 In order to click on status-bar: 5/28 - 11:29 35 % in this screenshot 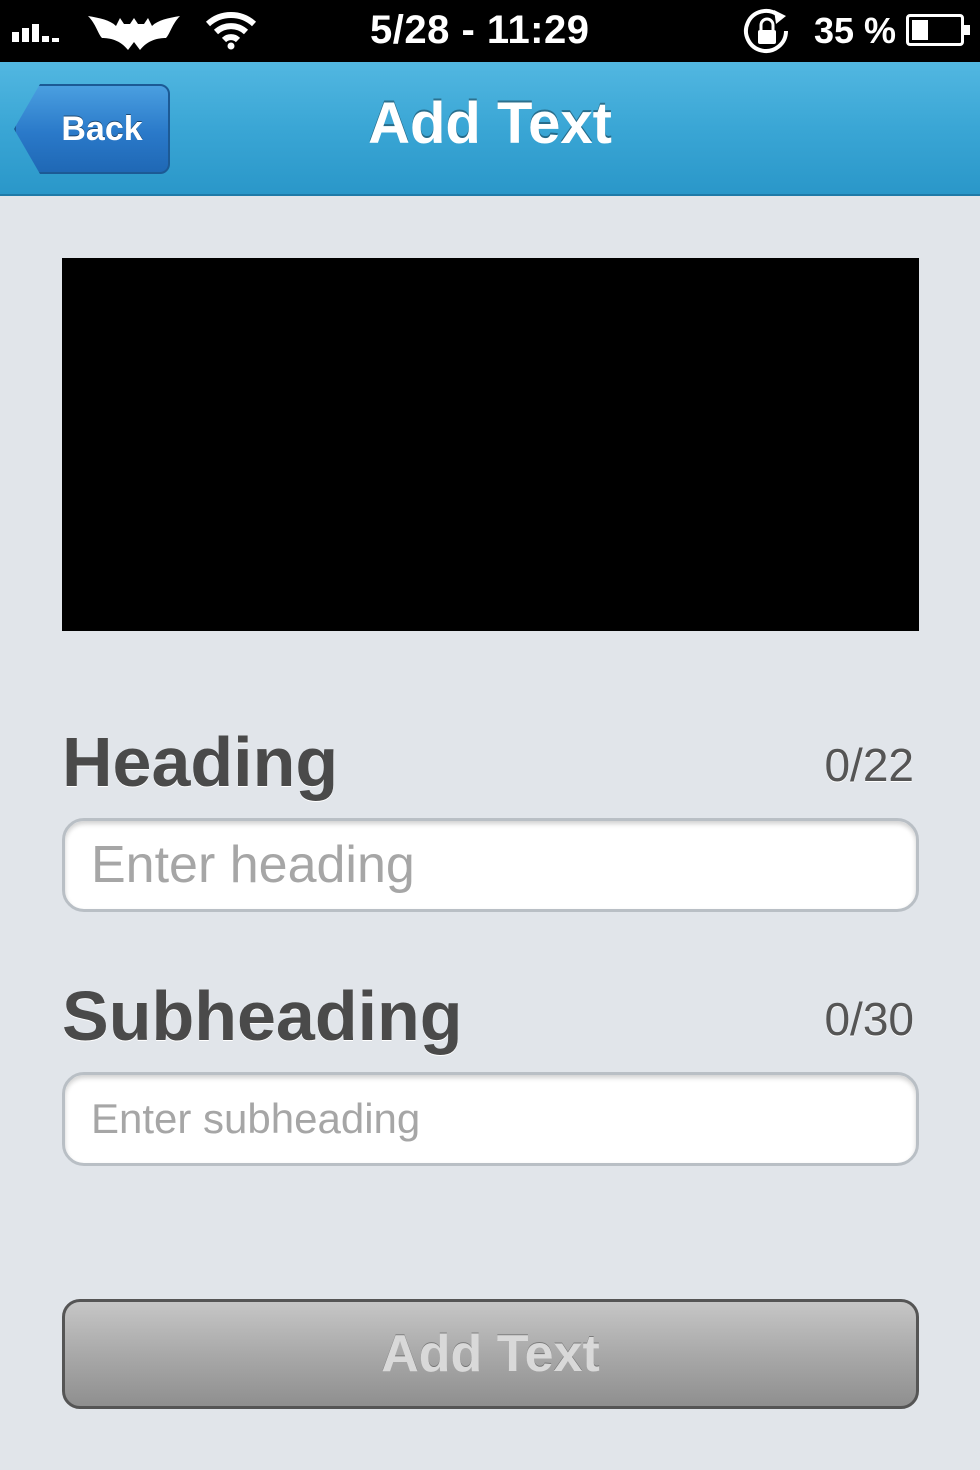, I will do `click(490, 31)`.